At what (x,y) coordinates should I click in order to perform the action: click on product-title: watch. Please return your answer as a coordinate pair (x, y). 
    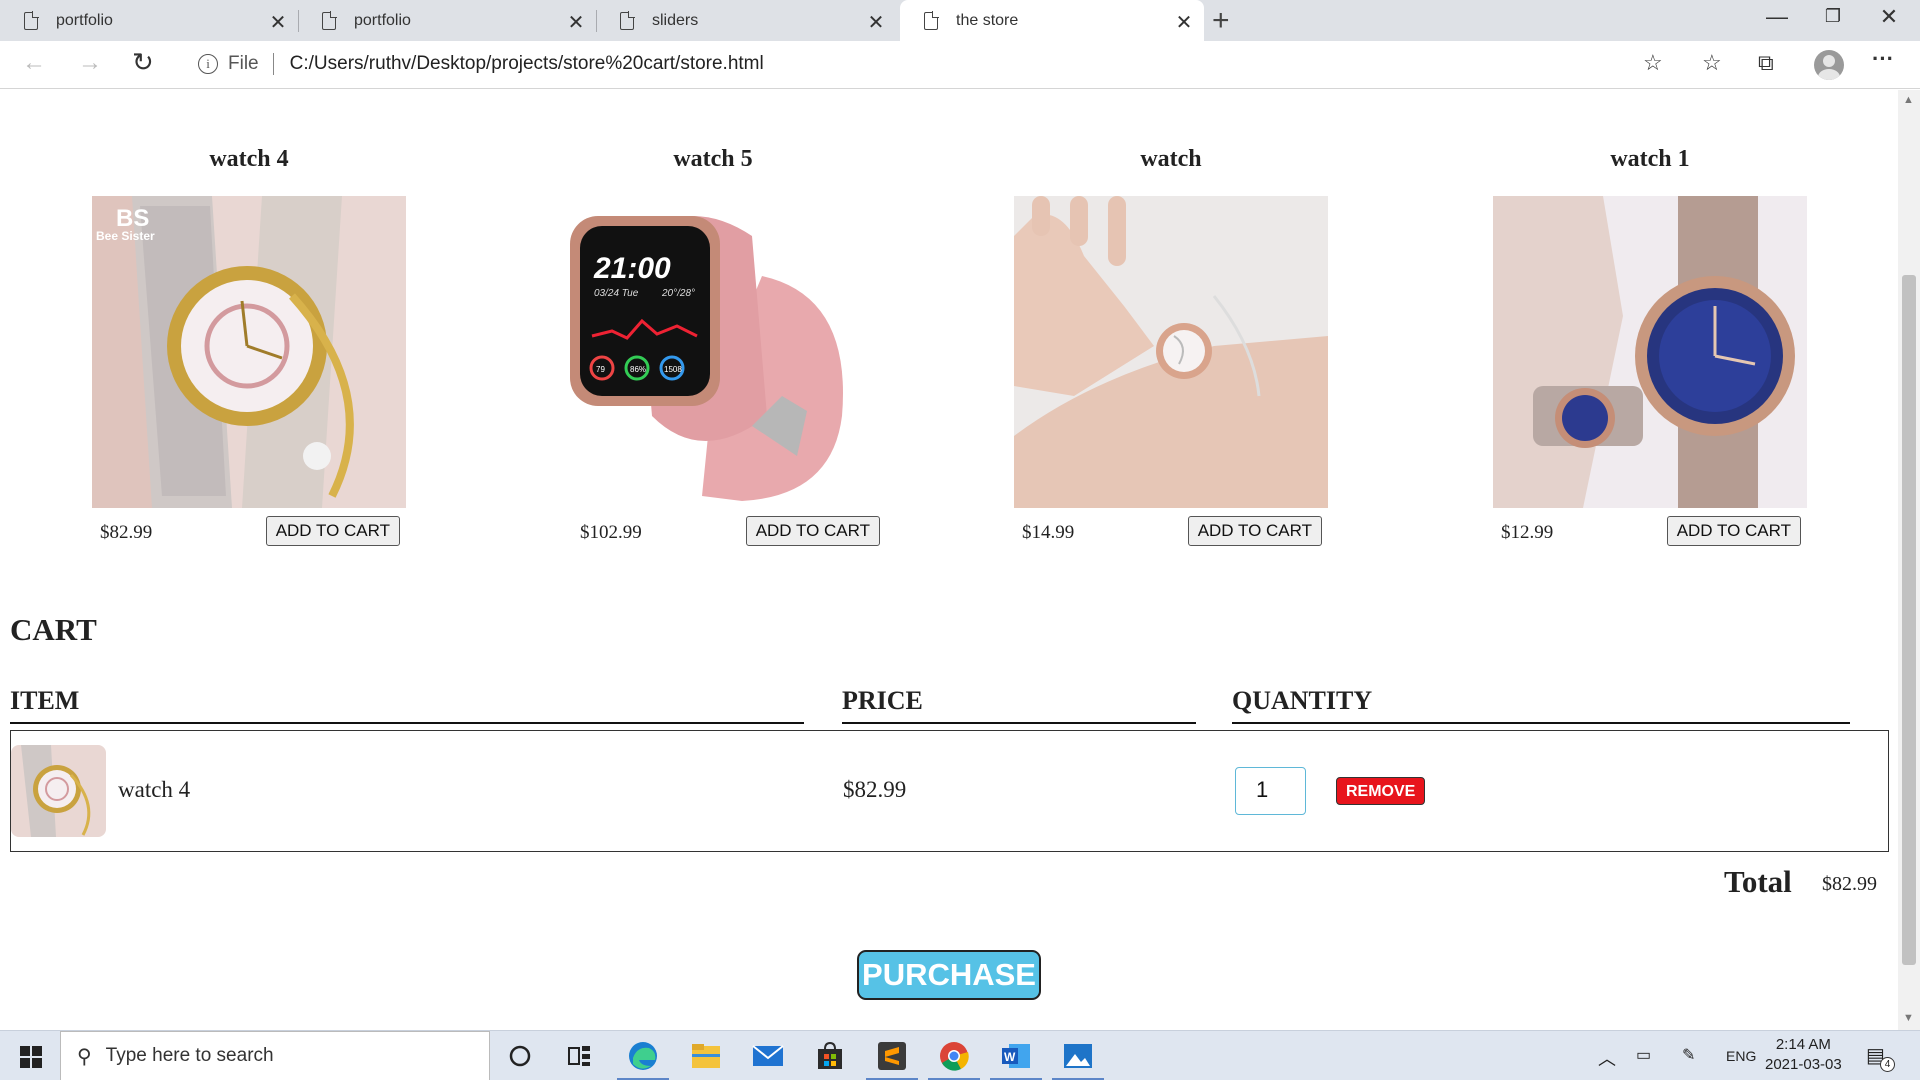
    Looking at the image, I should click on (1171, 159).